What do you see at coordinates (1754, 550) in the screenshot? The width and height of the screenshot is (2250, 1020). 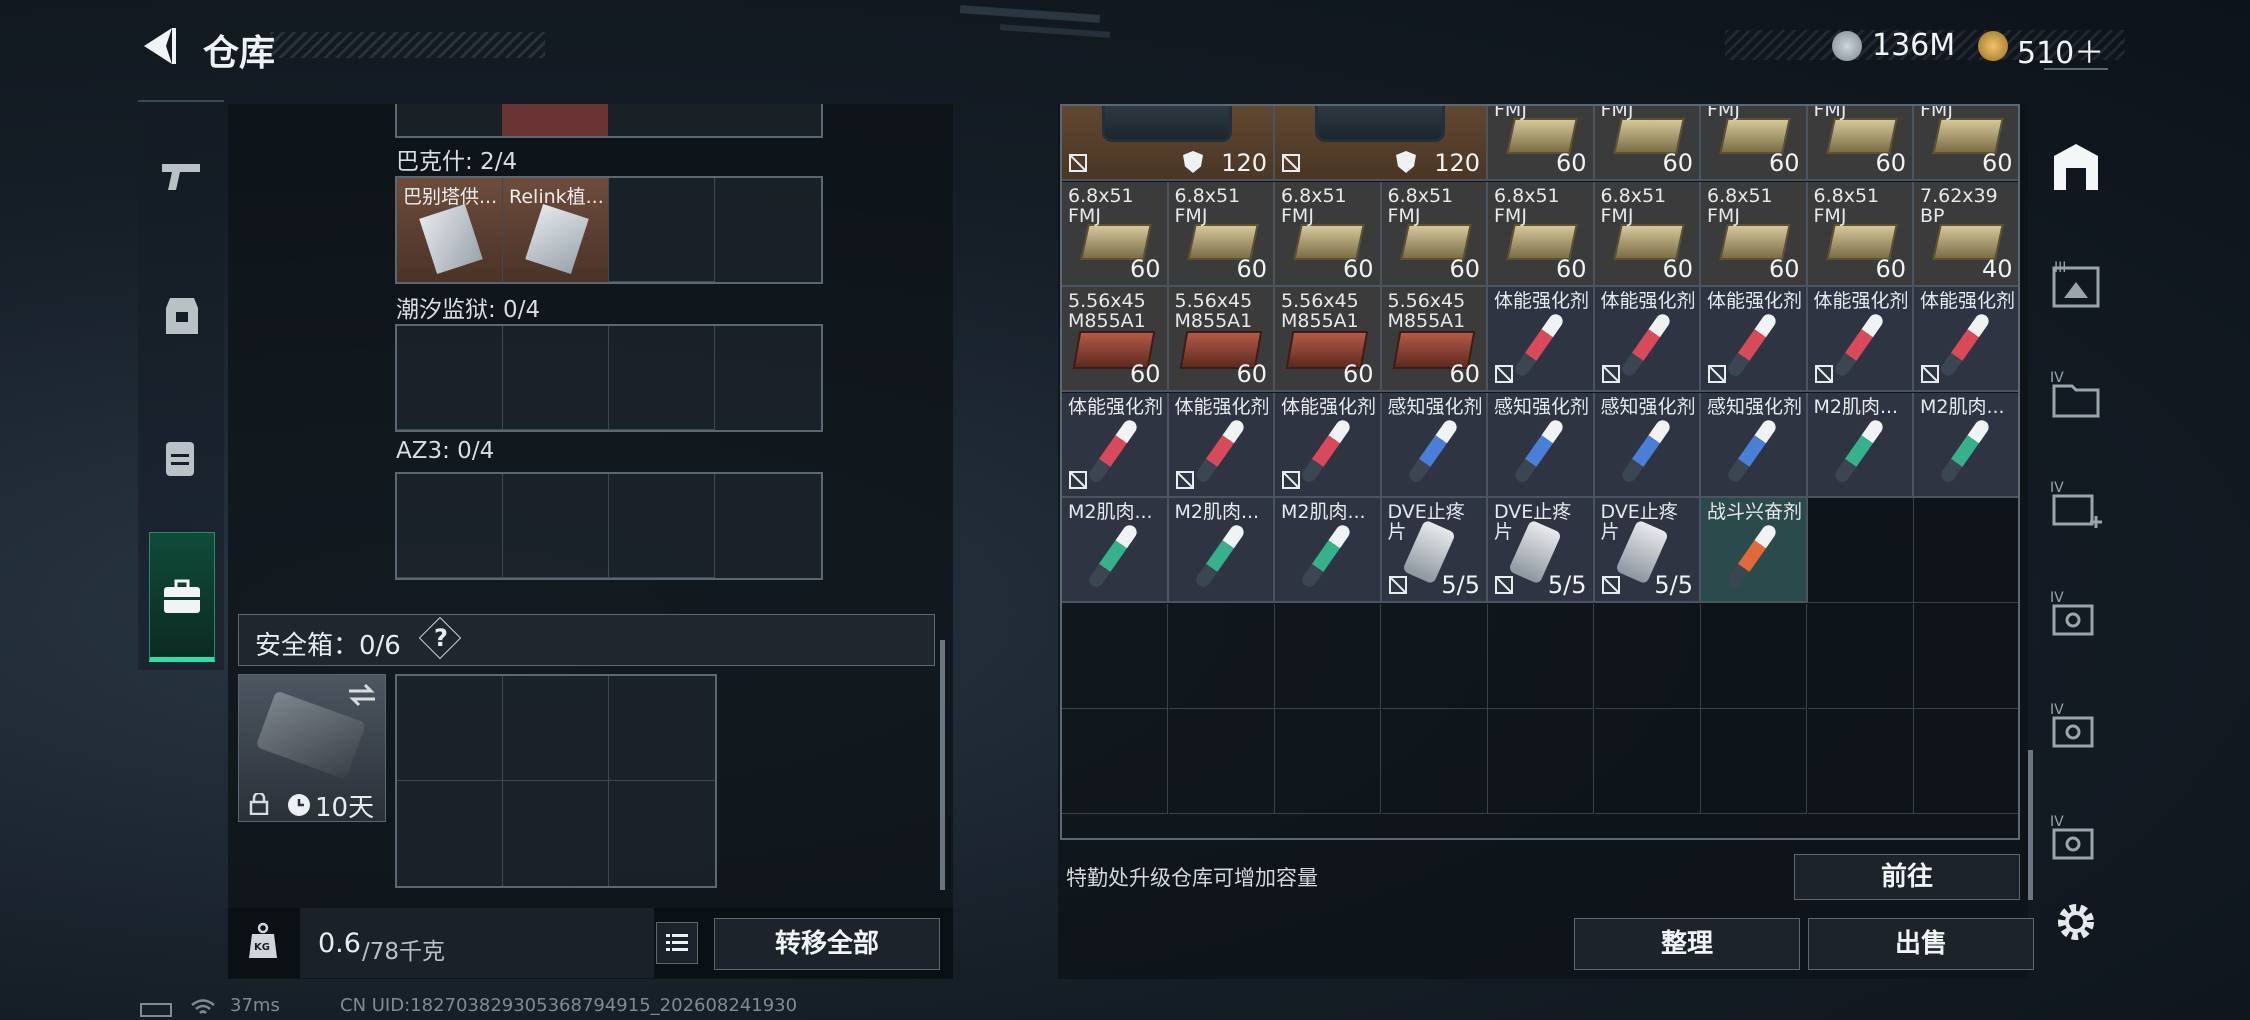 I see `inventory-item: 战斗兴奋剂` at bounding box center [1754, 550].